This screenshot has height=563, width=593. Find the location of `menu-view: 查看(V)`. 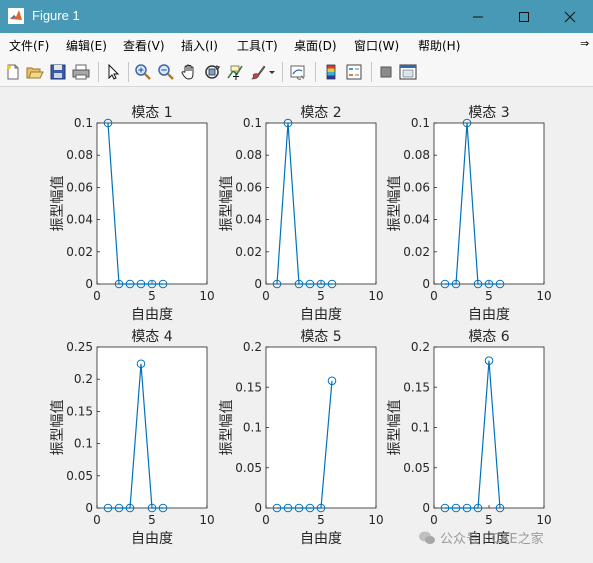

menu-view: 查看(V) is located at coordinates (144, 45).